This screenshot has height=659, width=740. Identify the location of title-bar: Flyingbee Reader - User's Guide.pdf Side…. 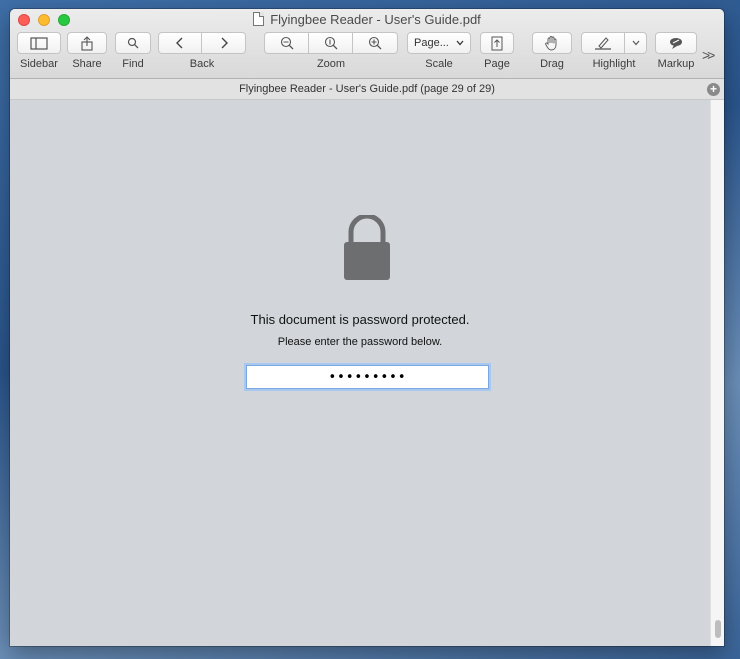
(367, 44).